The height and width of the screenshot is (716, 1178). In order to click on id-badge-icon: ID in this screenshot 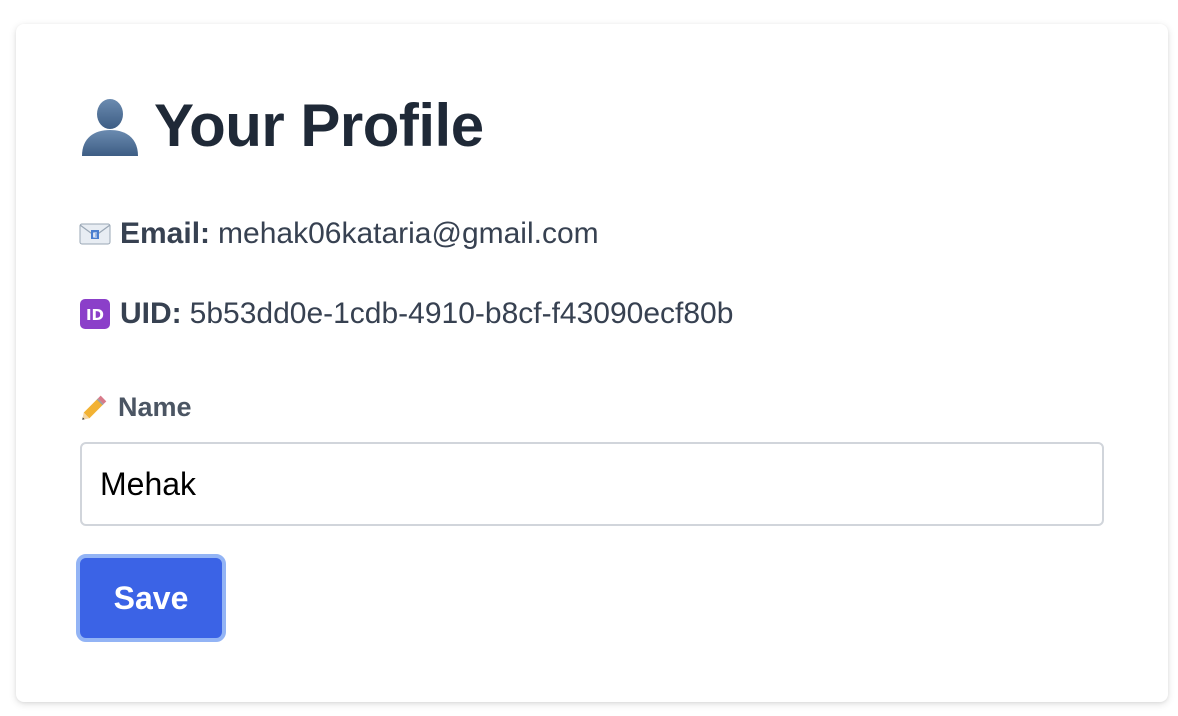, I will do `click(95, 314)`.